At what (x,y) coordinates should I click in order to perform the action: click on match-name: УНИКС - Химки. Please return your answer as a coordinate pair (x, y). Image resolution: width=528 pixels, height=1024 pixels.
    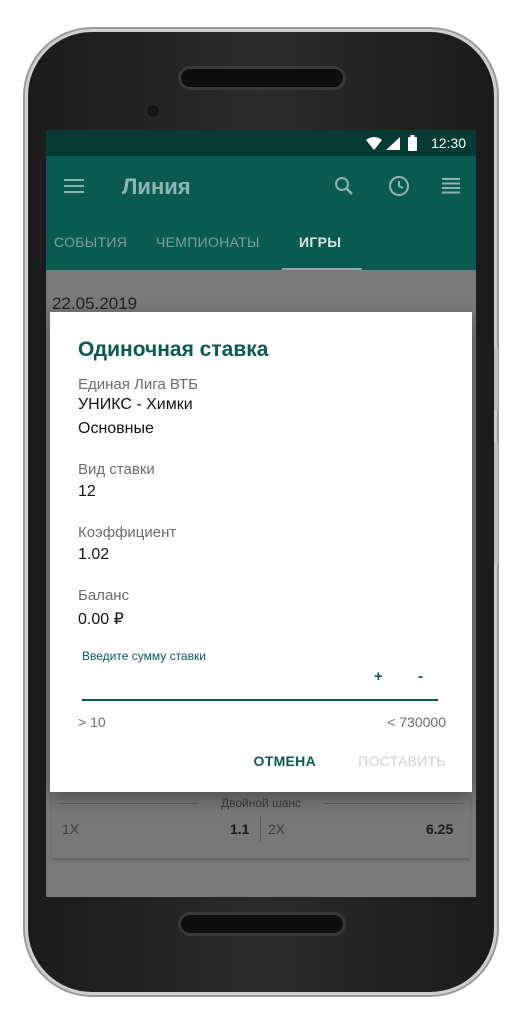
    Looking at the image, I should click on (135, 404).